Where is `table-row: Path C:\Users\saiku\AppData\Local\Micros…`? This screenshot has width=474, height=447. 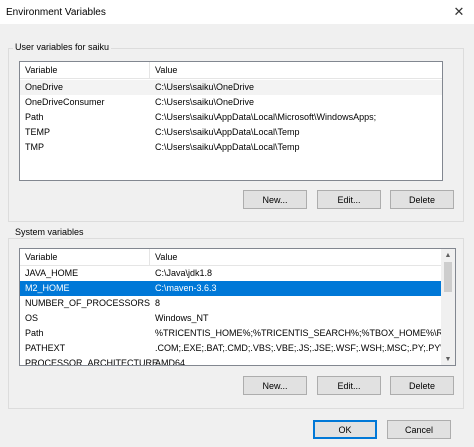 table-row: Path C:\Users\saiku\AppData\Local\Micros… is located at coordinates (231, 117).